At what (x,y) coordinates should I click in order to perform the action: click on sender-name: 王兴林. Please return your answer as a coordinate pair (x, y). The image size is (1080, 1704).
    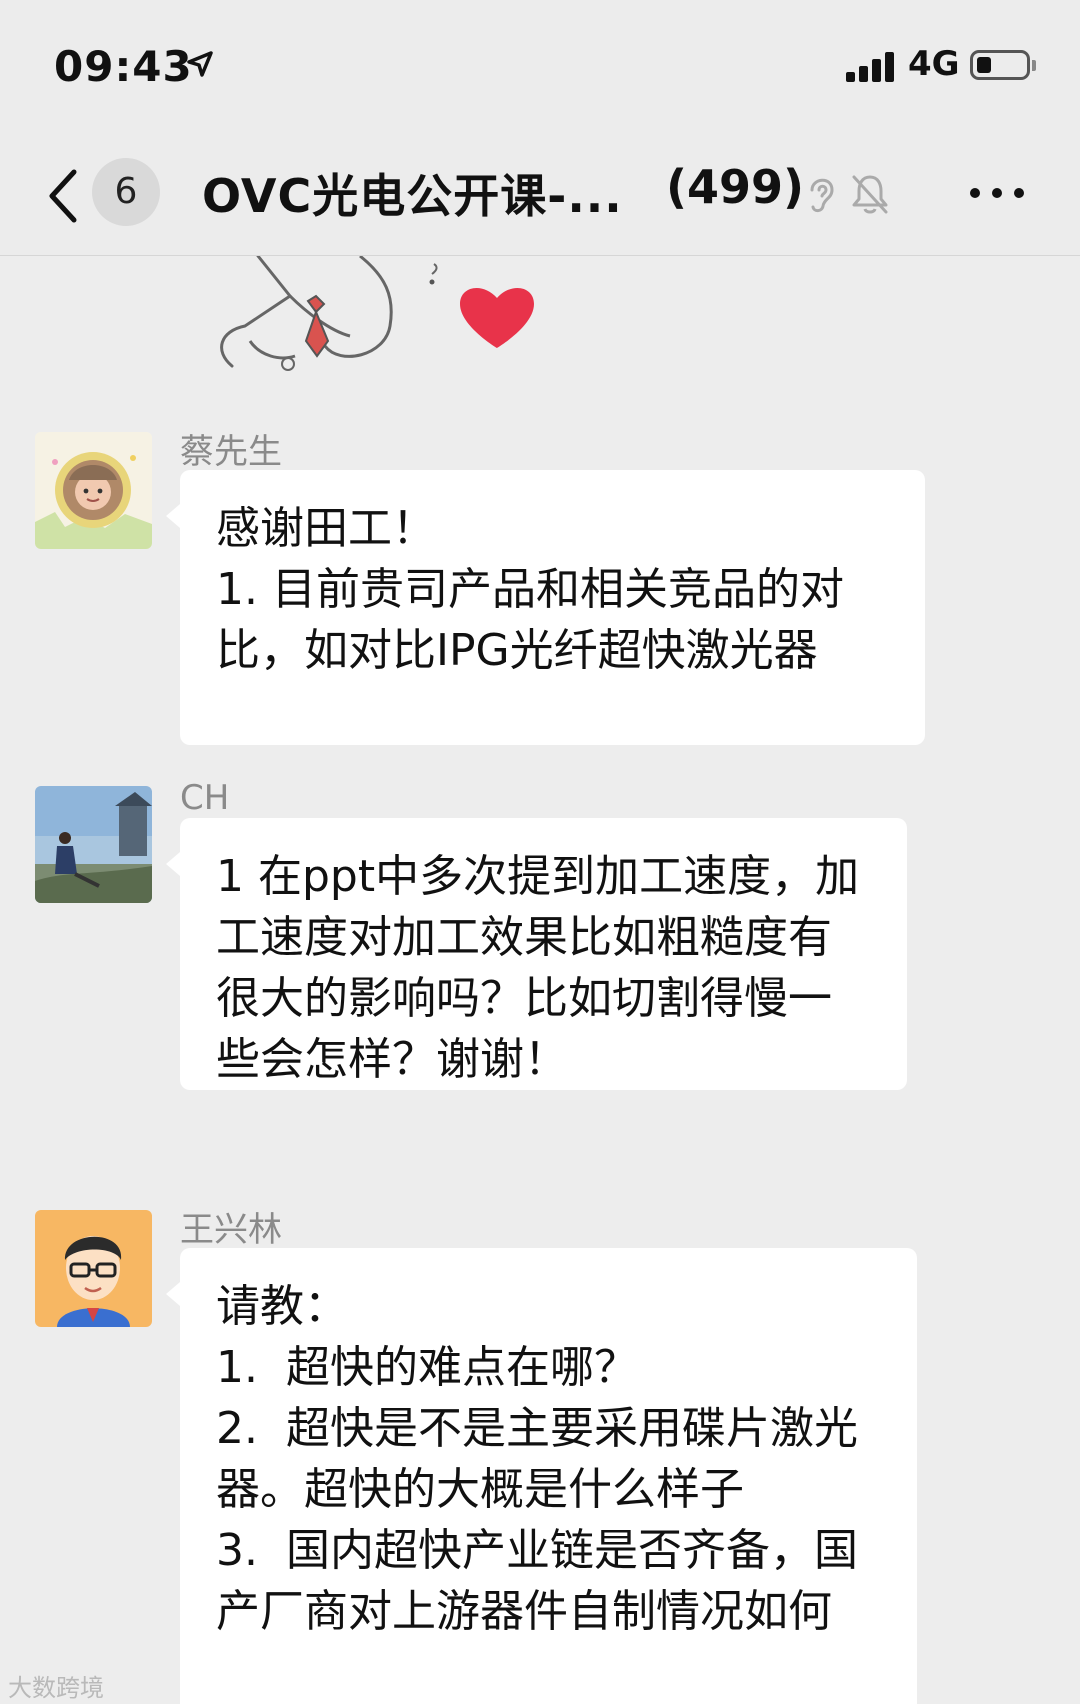
    Looking at the image, I should click on (231, 1230).